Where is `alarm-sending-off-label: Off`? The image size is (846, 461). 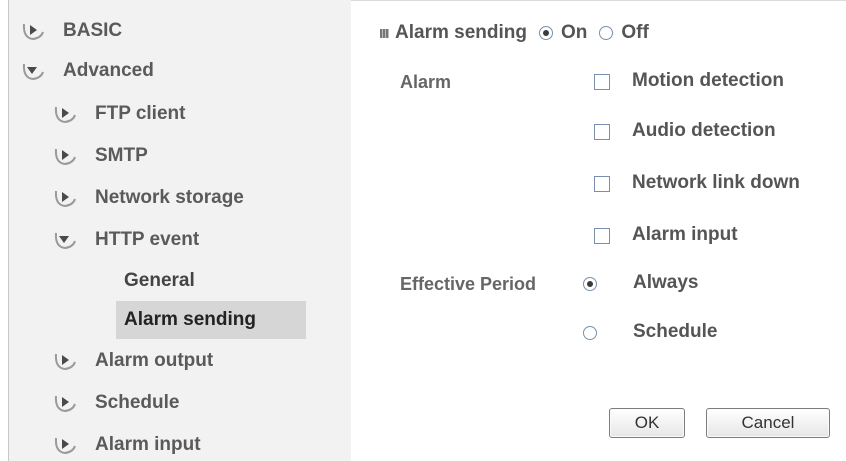
alarm-sending-off-label: Off is located at coordinates (634, 33).